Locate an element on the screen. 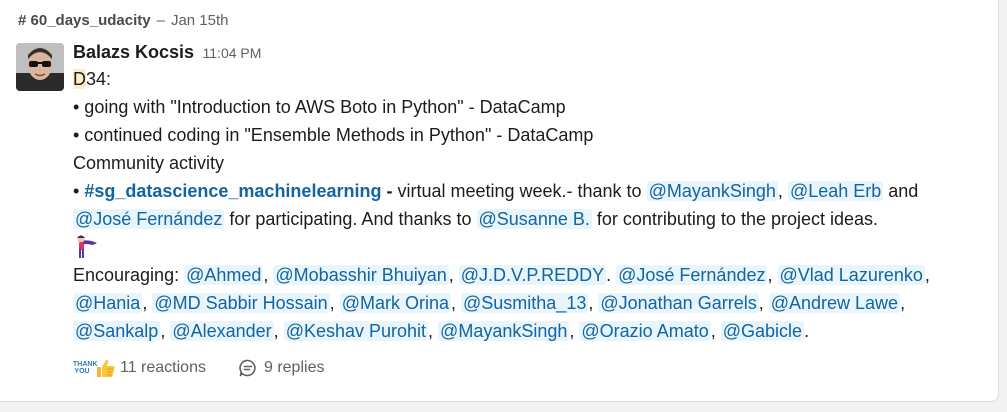 Image resolution: width=1007 pixels, height=412 pixels. channel-link: # 60_days_udacity is located at coordinates (84, 20).